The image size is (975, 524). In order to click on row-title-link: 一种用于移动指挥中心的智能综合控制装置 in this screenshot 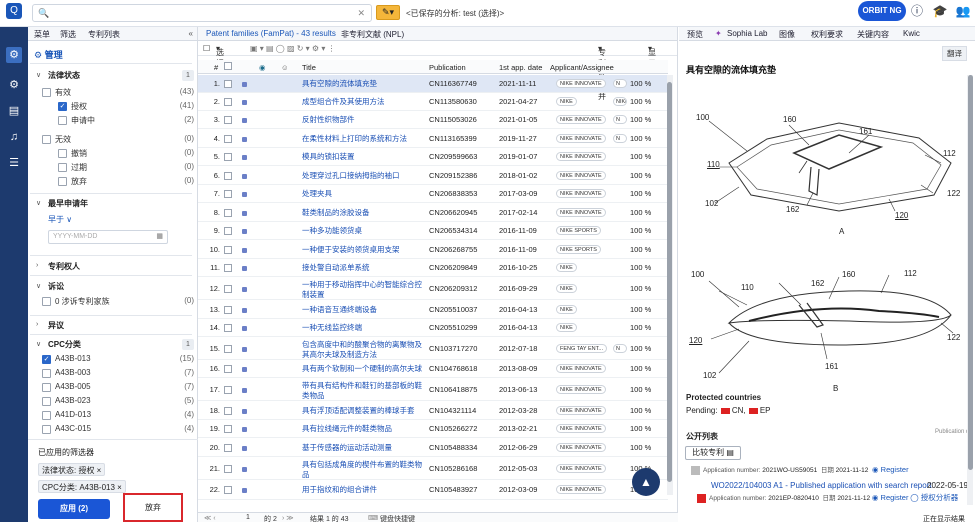, I will do `click(364, 290)`.